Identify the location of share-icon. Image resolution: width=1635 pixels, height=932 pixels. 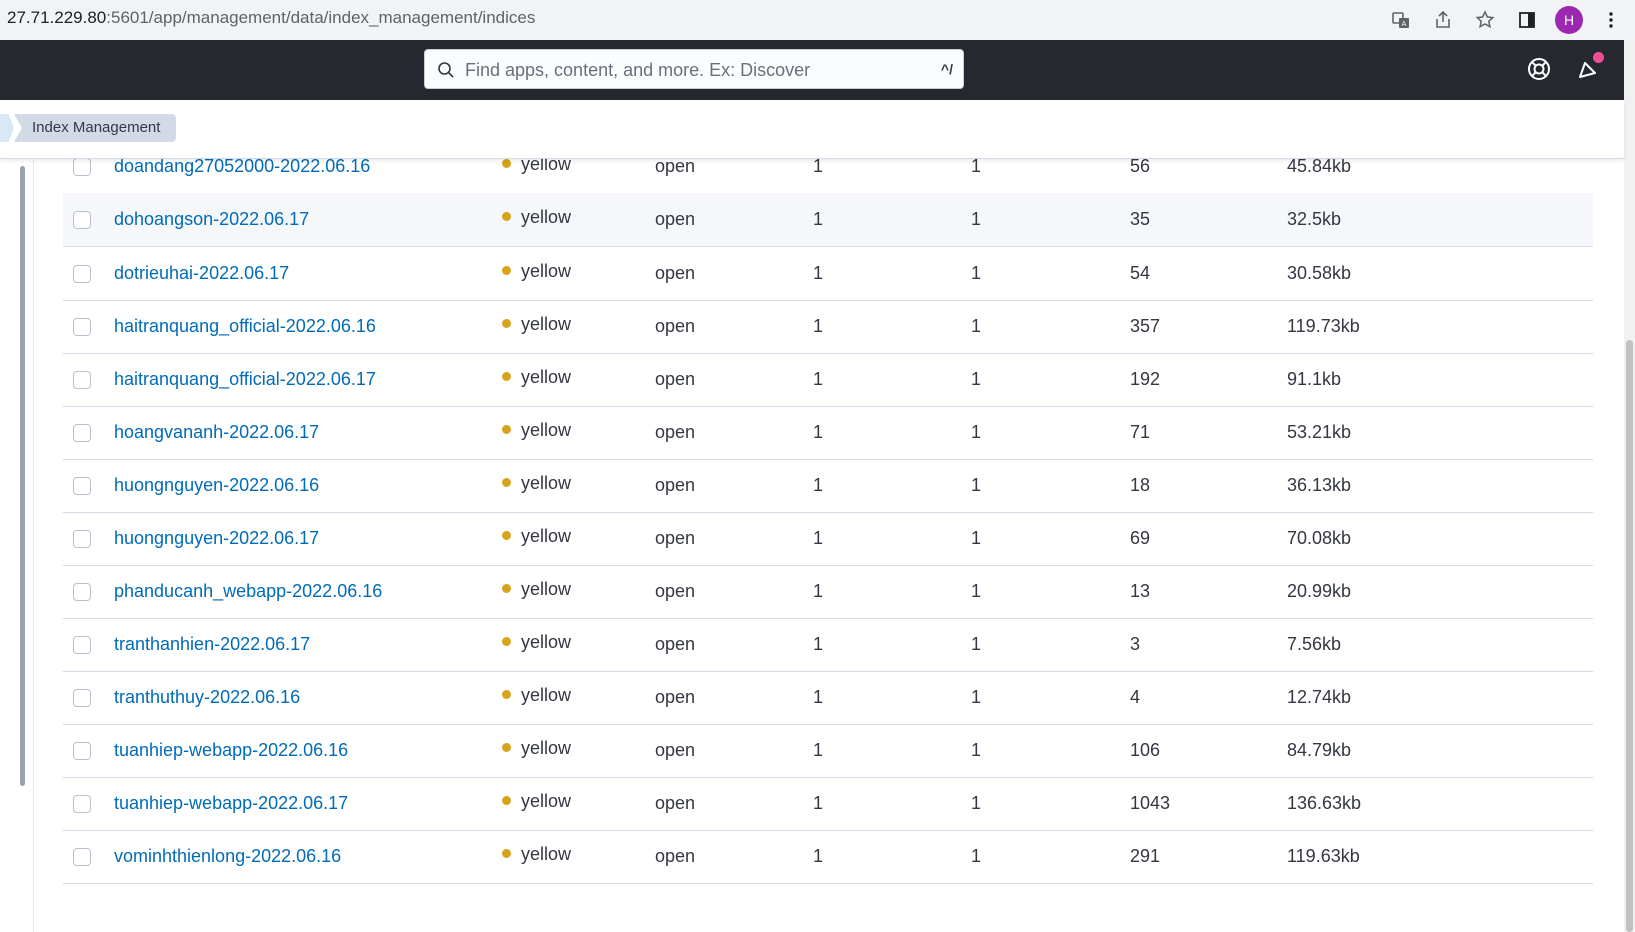
(1443, 20).